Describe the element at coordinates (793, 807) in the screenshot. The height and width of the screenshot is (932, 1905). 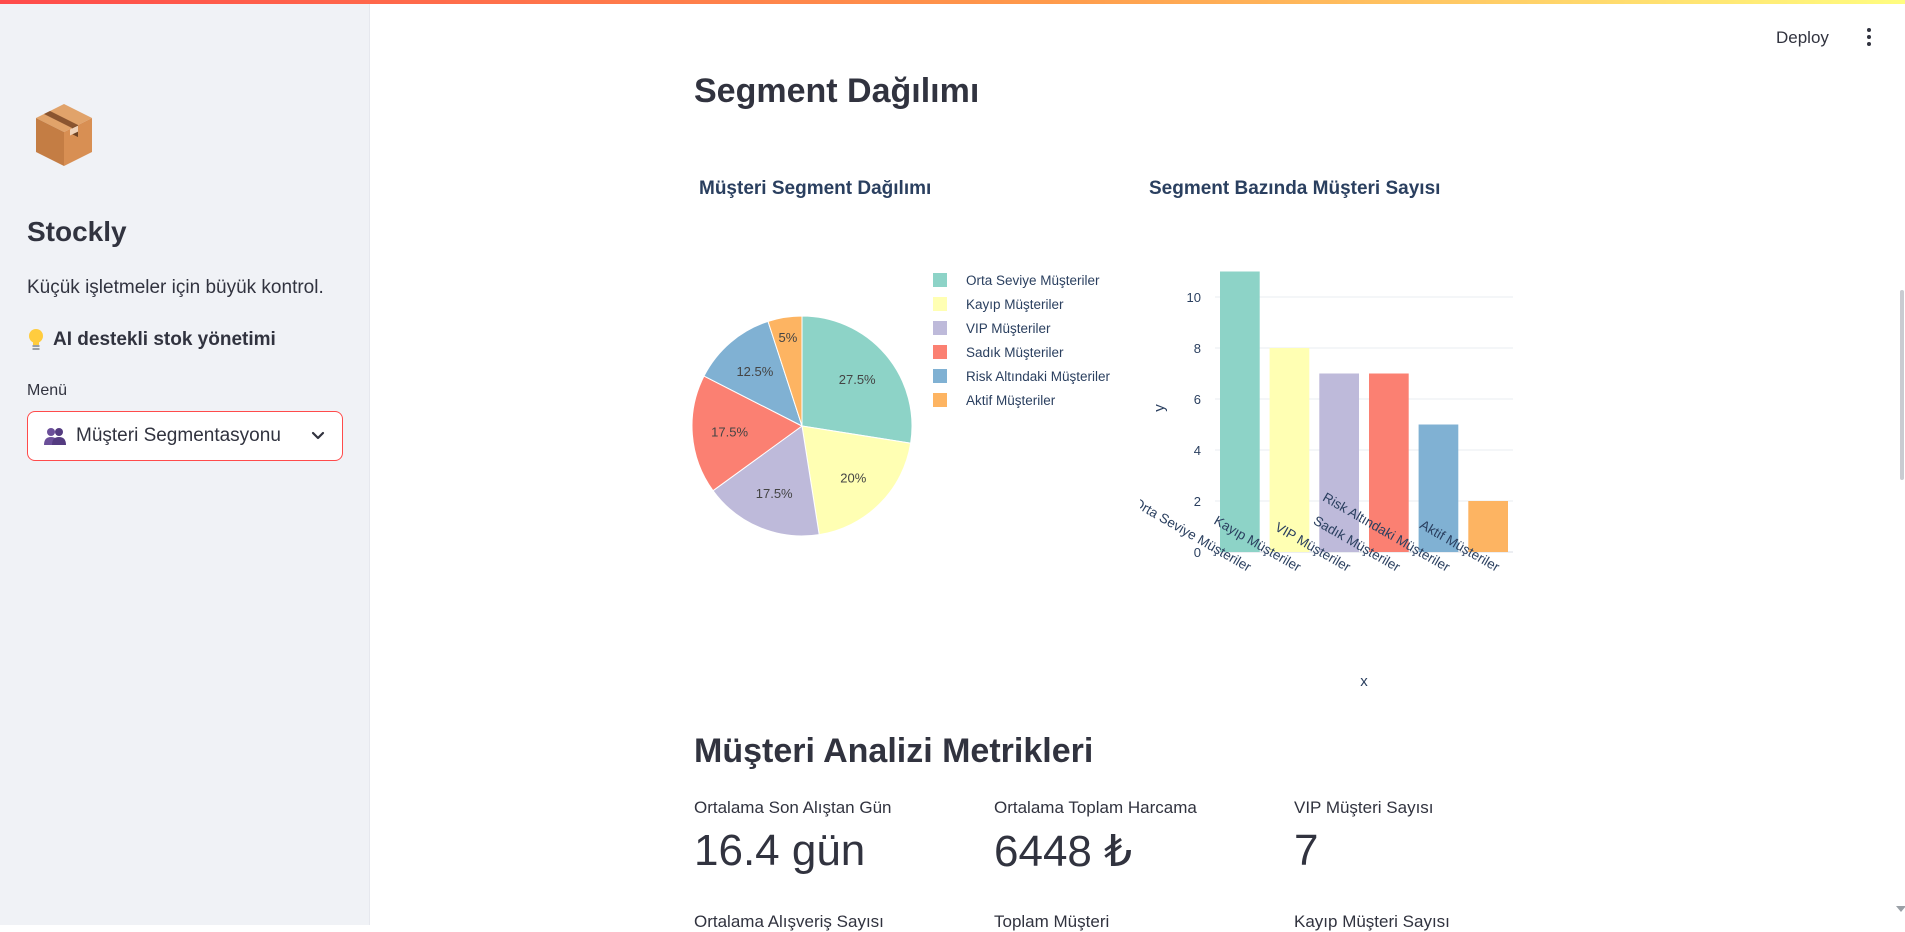
I see `metric-label: Ortalama Son Alıştan Gün` at that location.